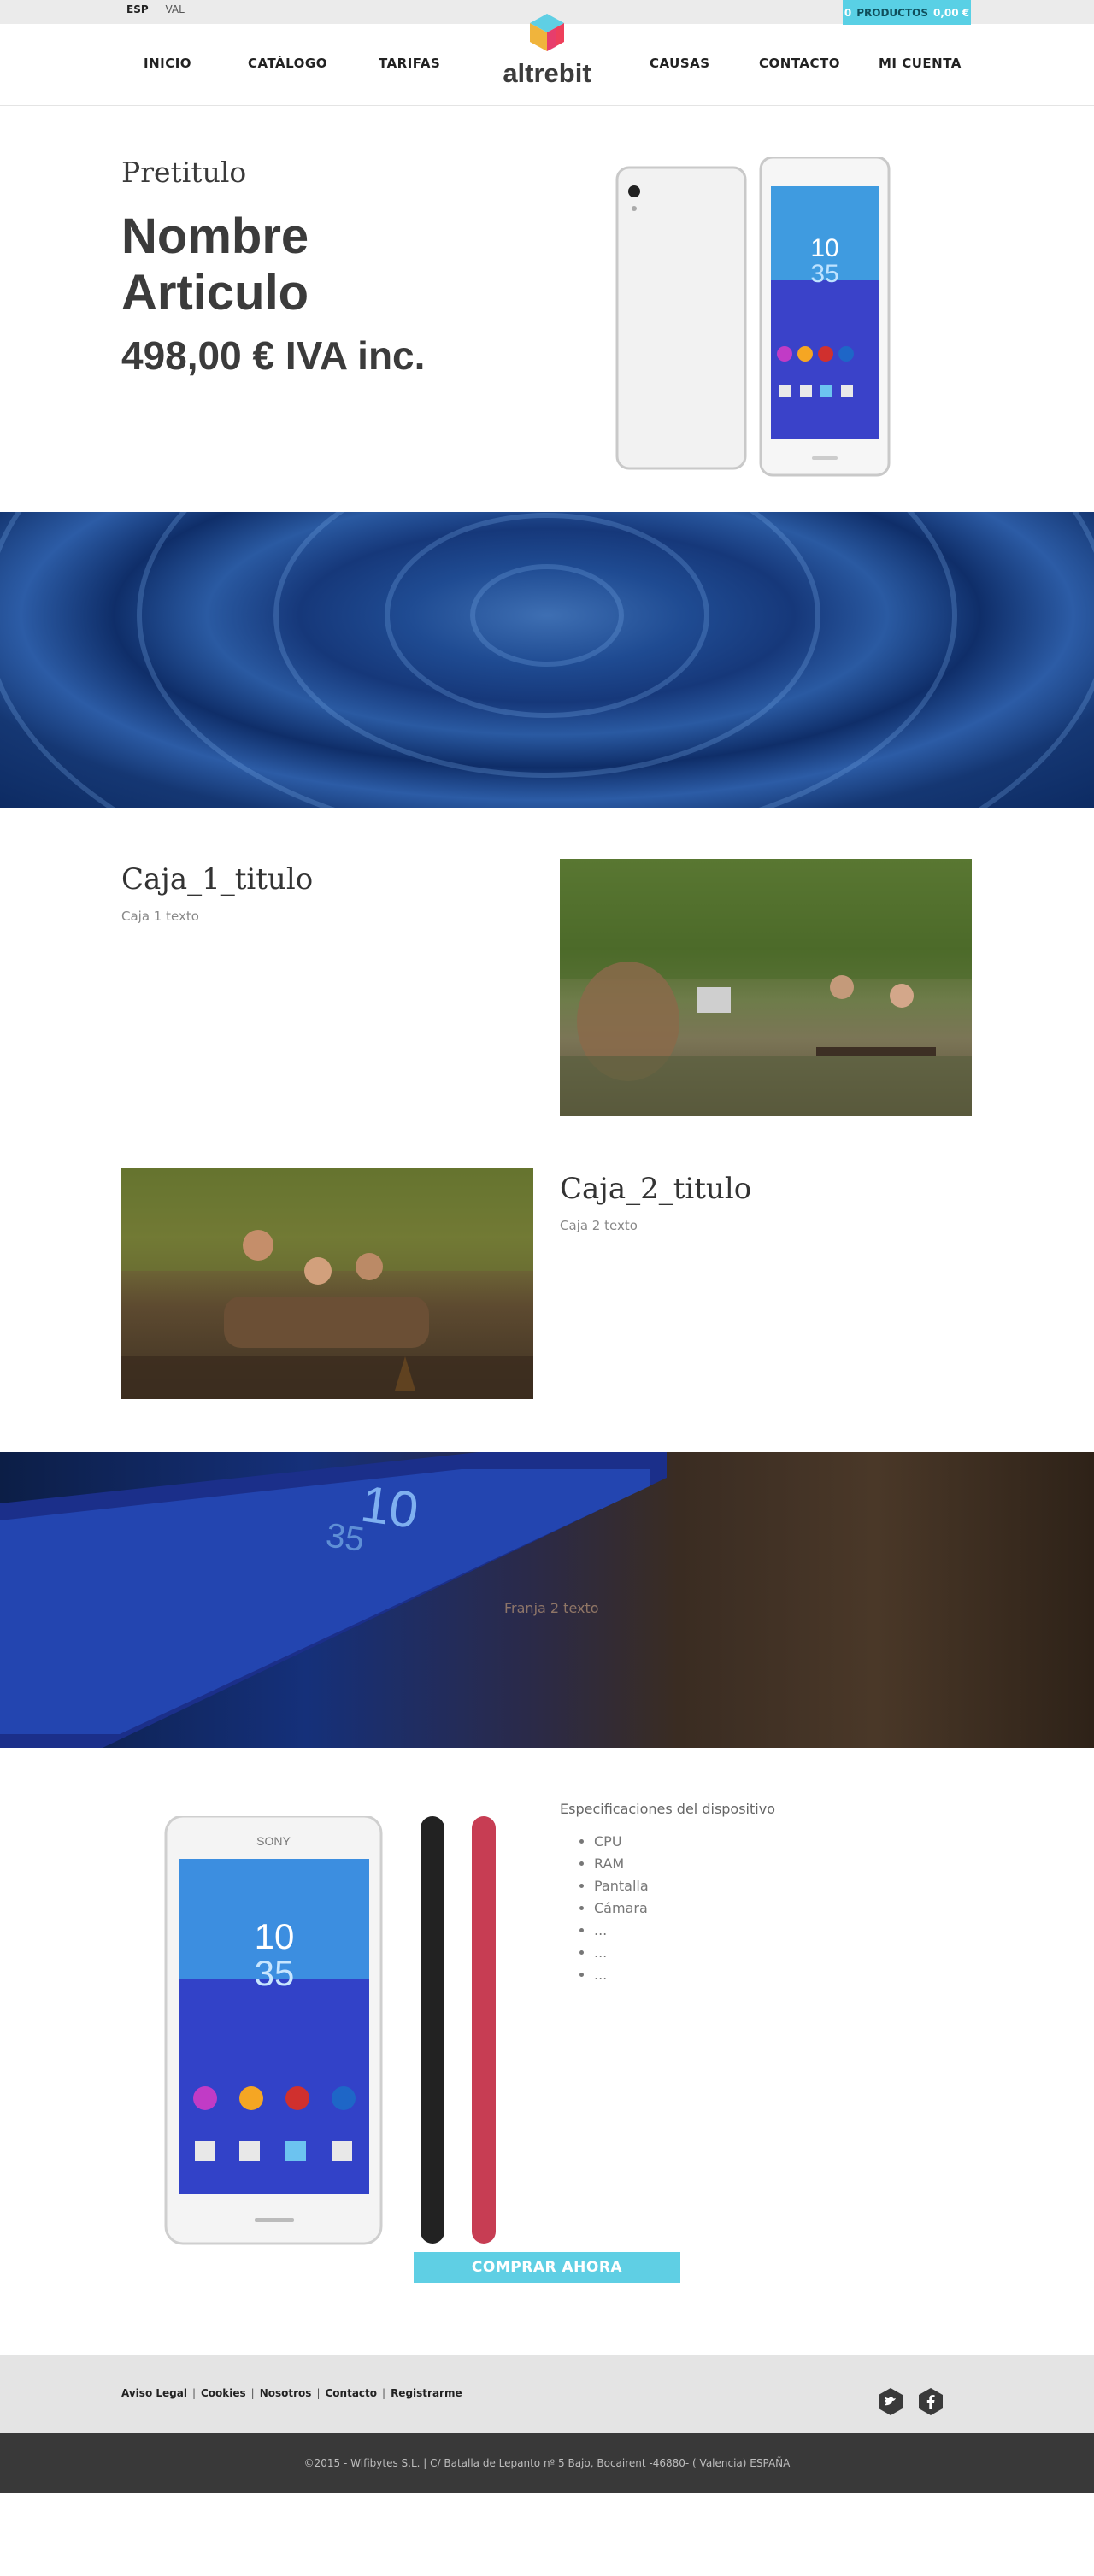  I want to click on water-banner, so click(547, 660).